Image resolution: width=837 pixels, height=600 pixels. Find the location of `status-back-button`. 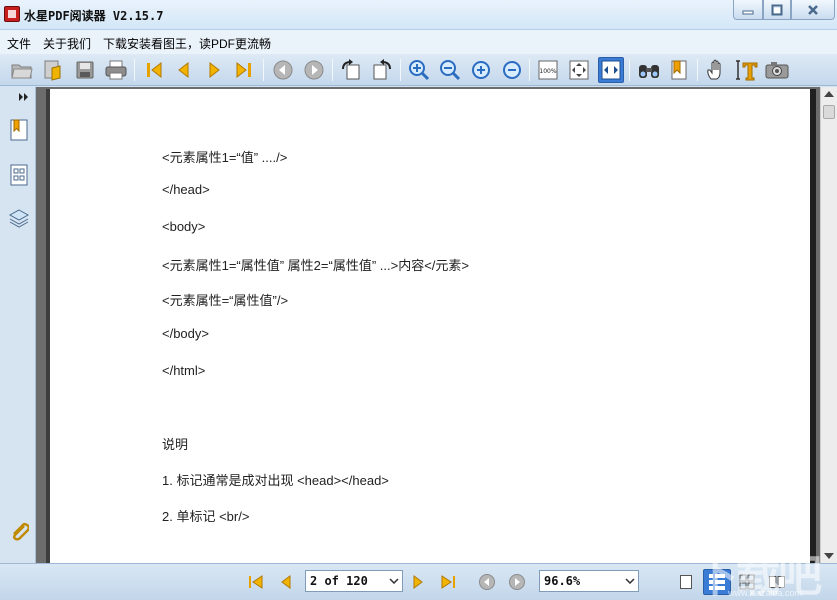

status-back-button is located at coordinates (487, 582).